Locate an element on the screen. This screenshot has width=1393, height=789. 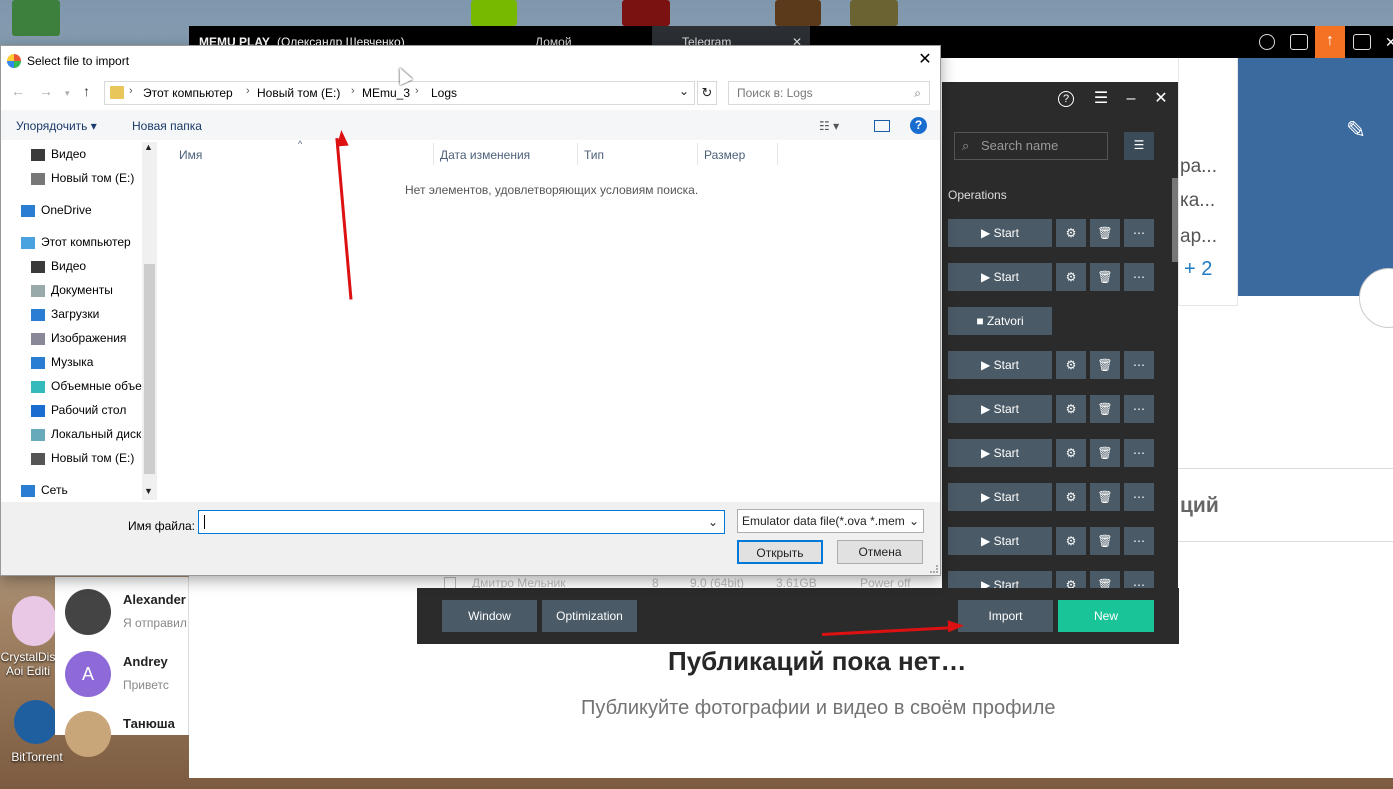
nav-network: Сеть is located at coordinates (44, 490).